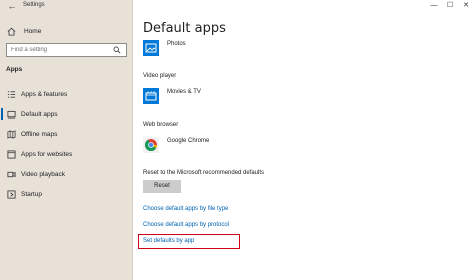  I want to click on section-title-apps: Apps, so click(14, 69).